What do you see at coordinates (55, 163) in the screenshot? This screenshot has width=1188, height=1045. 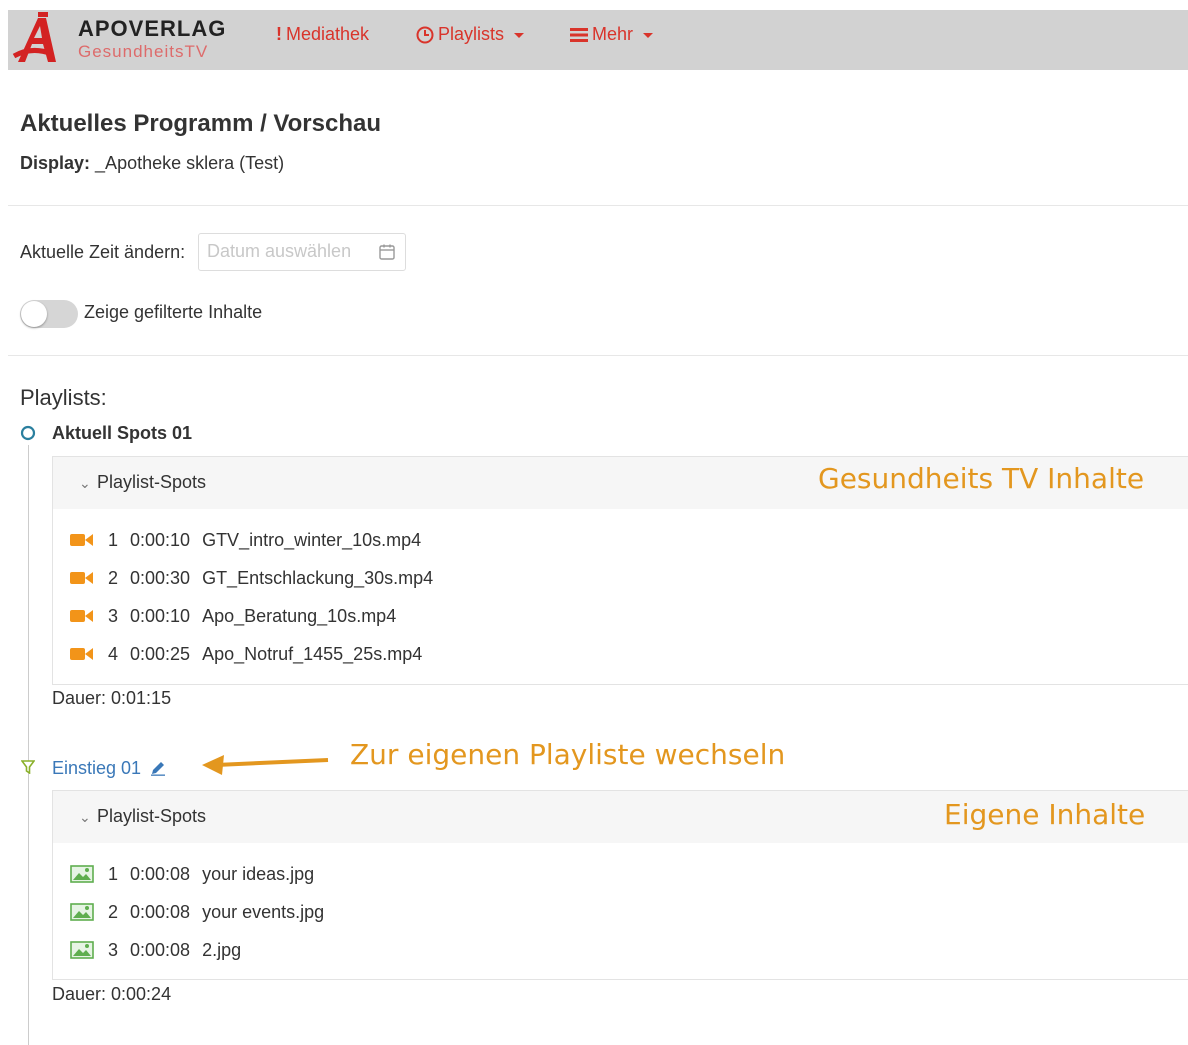 I see `display-label: Display:` at bounding box center [55, 163].